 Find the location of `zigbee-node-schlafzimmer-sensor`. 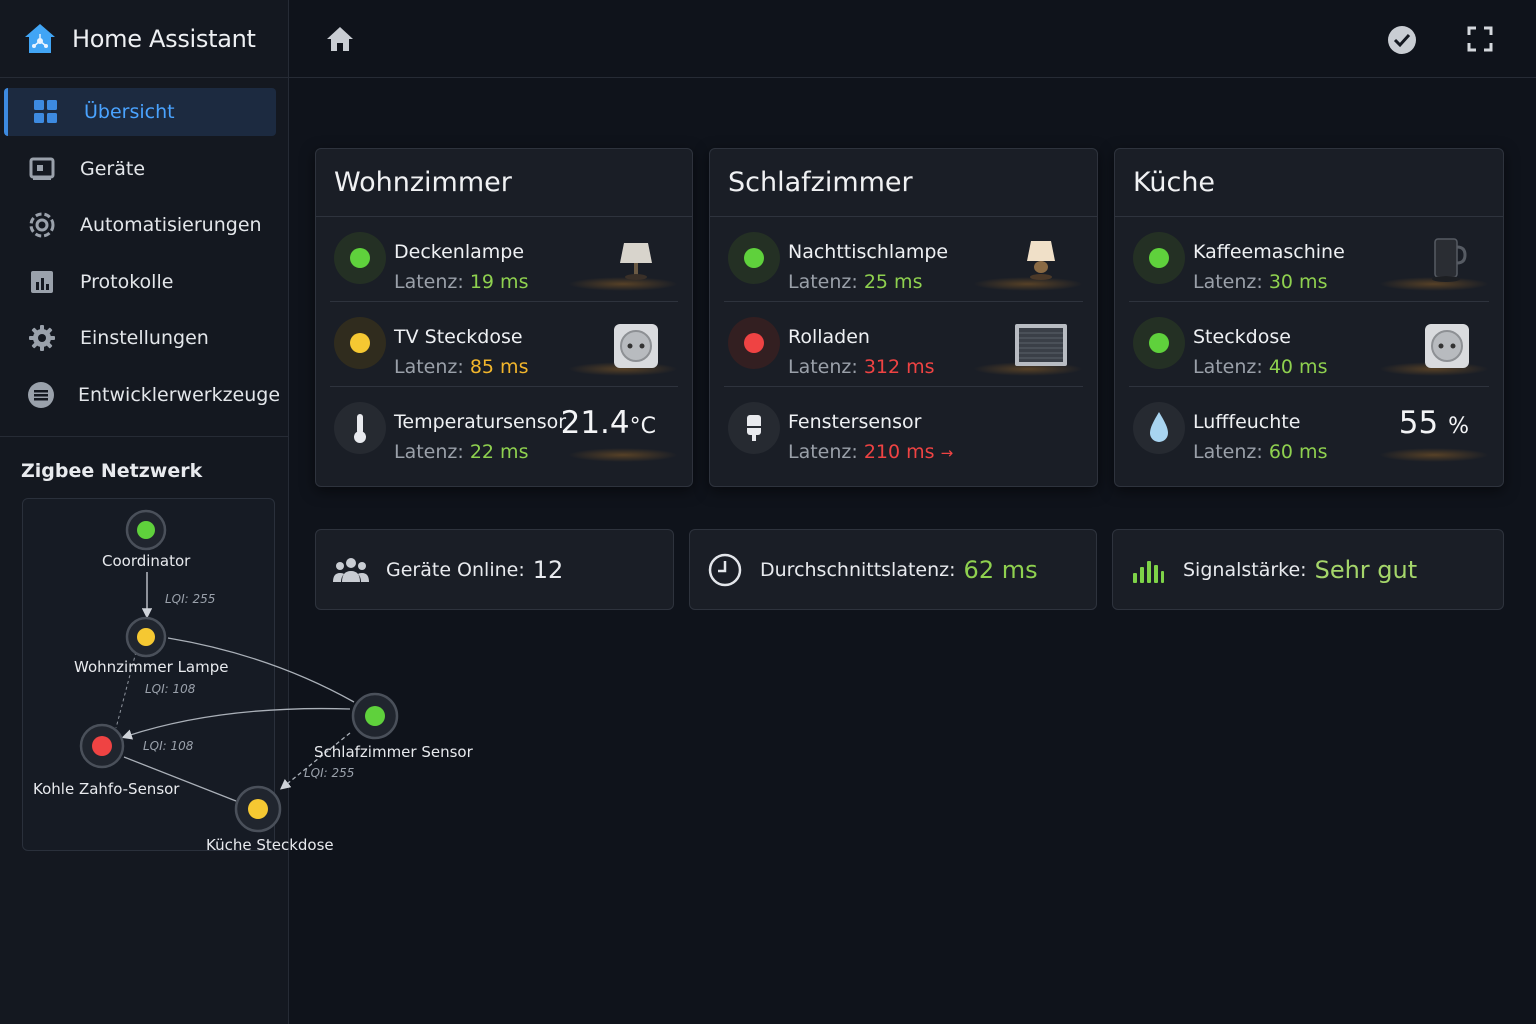

zigbee-node-schlafzimmer-sensor is located at coordinates (375, 716).